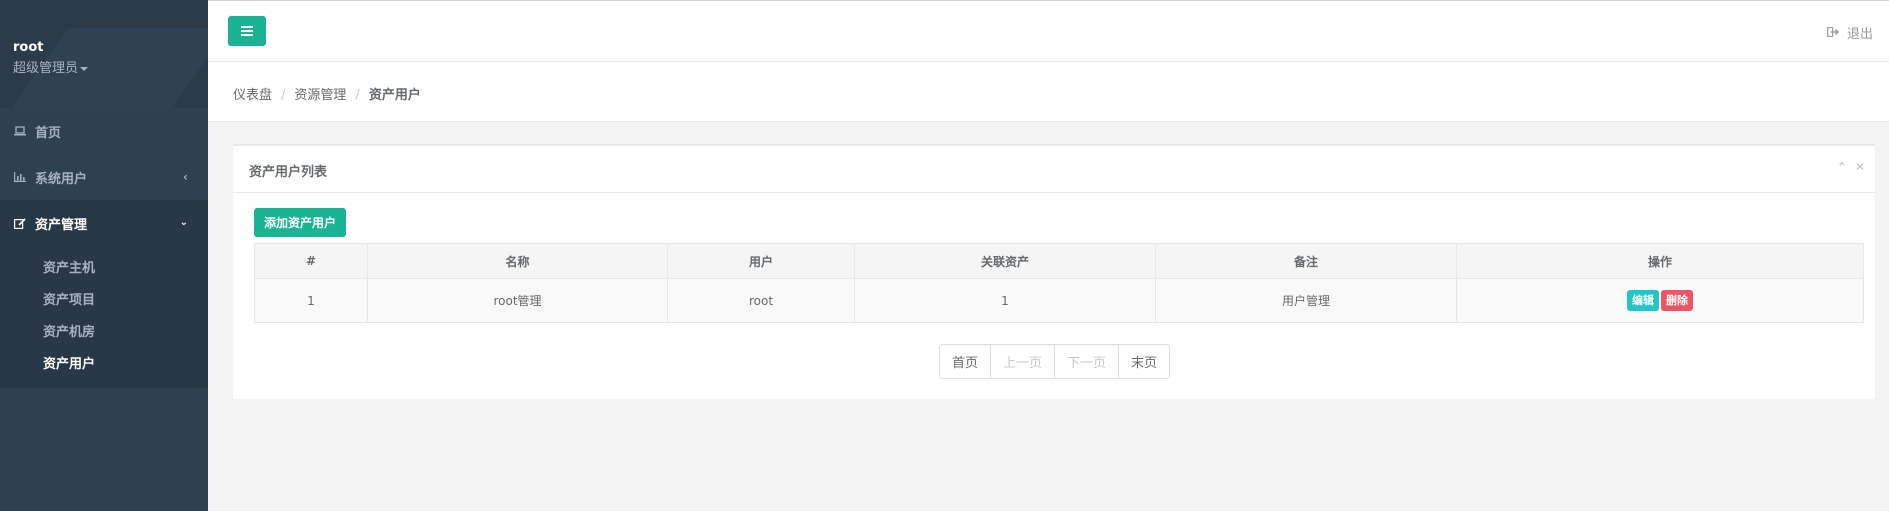 This screenshot has width=1889, height=511. I want to click on pagination: 首页 上一页 下一页 末页, so click(1055, 361).